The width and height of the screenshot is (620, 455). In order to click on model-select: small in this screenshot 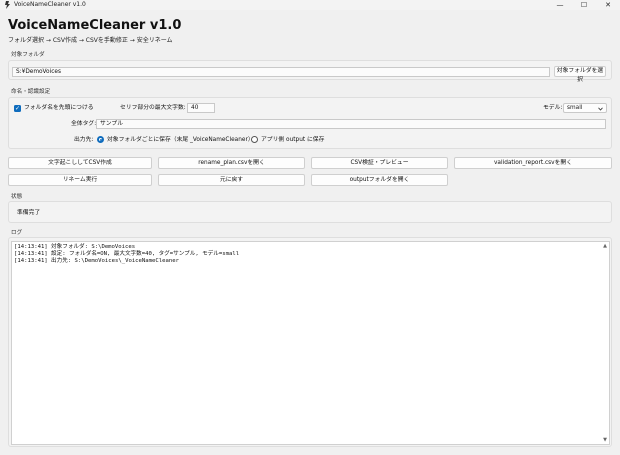, I will do `click(585, 108)`.